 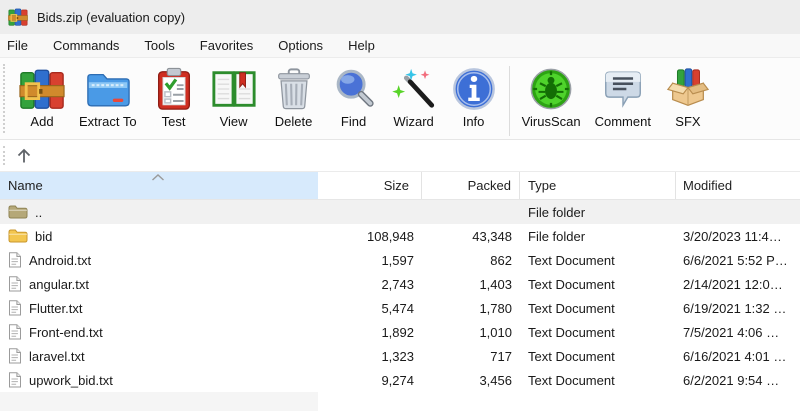 I want to click on file-size: 1,892, so click(x=397, y=332).